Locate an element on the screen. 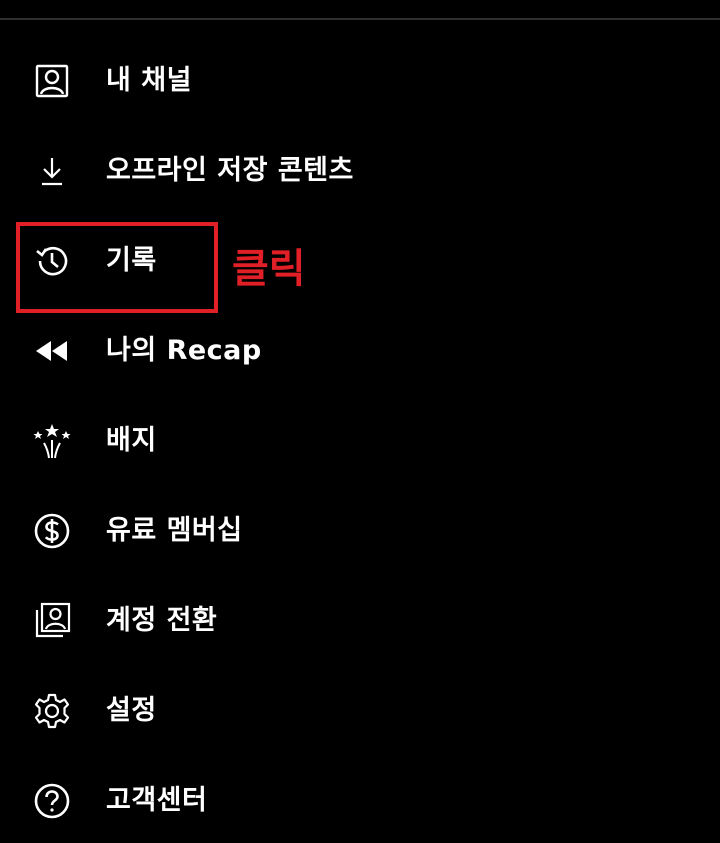 The width and height of the screenshot is (720, 843). menu-item-label: 설정 is located at coordinates (131, 710).